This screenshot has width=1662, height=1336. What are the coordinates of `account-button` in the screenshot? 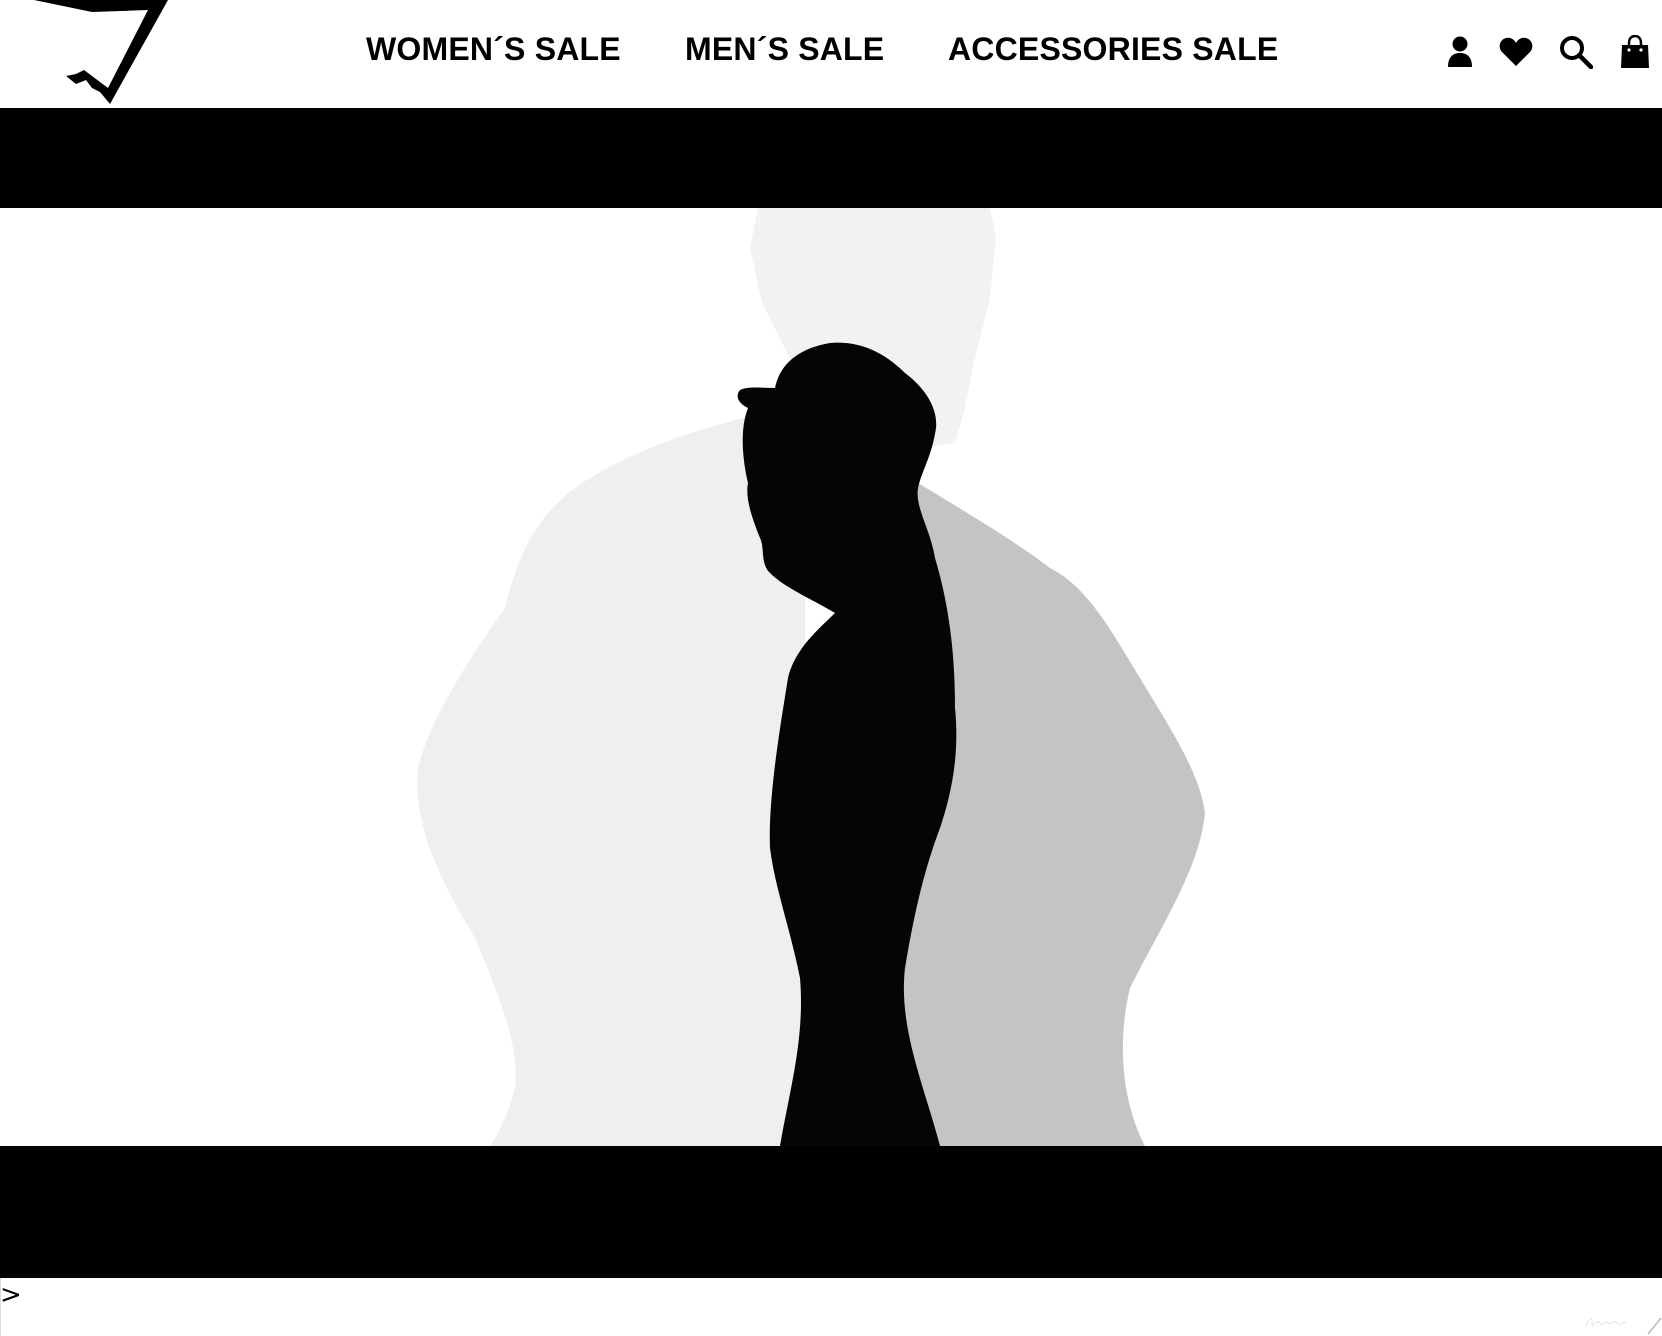 It's located at (1460, 52).